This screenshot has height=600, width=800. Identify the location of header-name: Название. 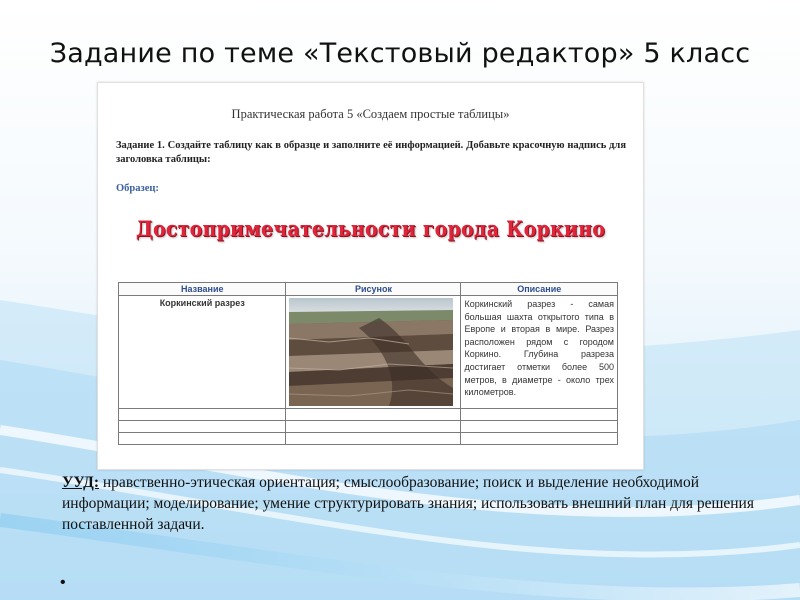
(202, 289).